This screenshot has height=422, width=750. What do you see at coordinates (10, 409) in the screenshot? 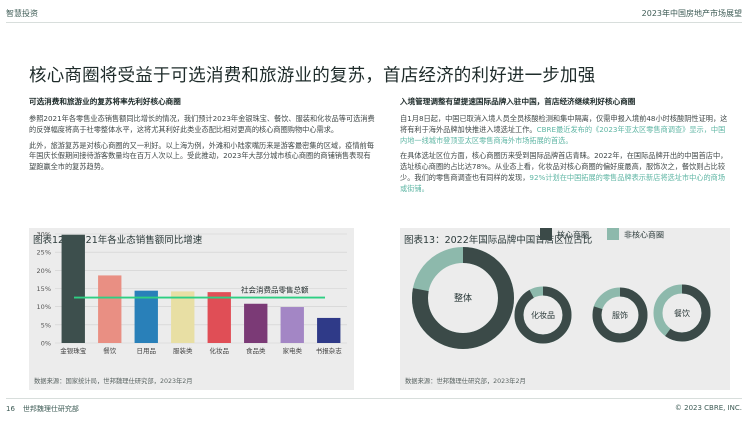
I see `page-number: 16` at bounding box center [10, 409].